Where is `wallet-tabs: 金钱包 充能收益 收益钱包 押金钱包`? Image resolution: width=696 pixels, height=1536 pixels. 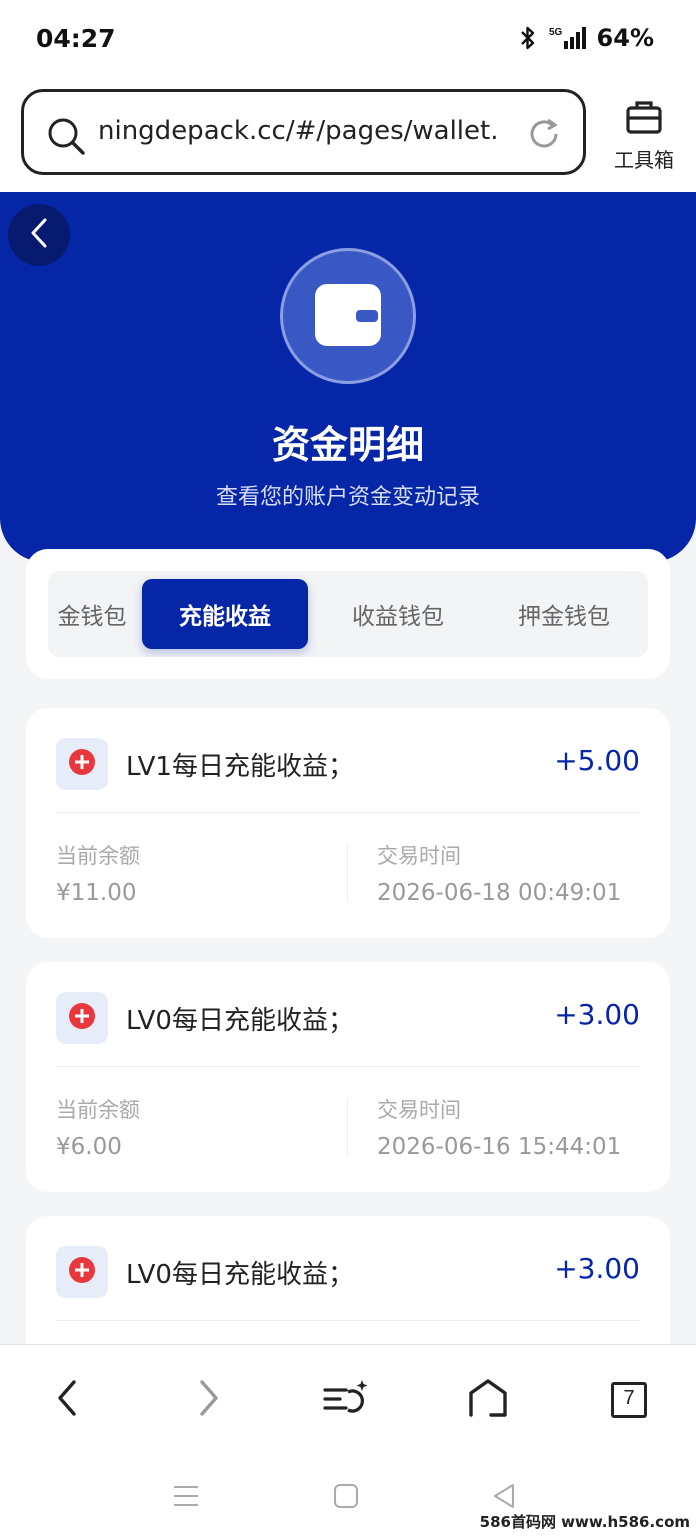
wallet-tabs: 金钱包 充能收益 收益钱包 押金钱包 is located at coordinates (348, 614).